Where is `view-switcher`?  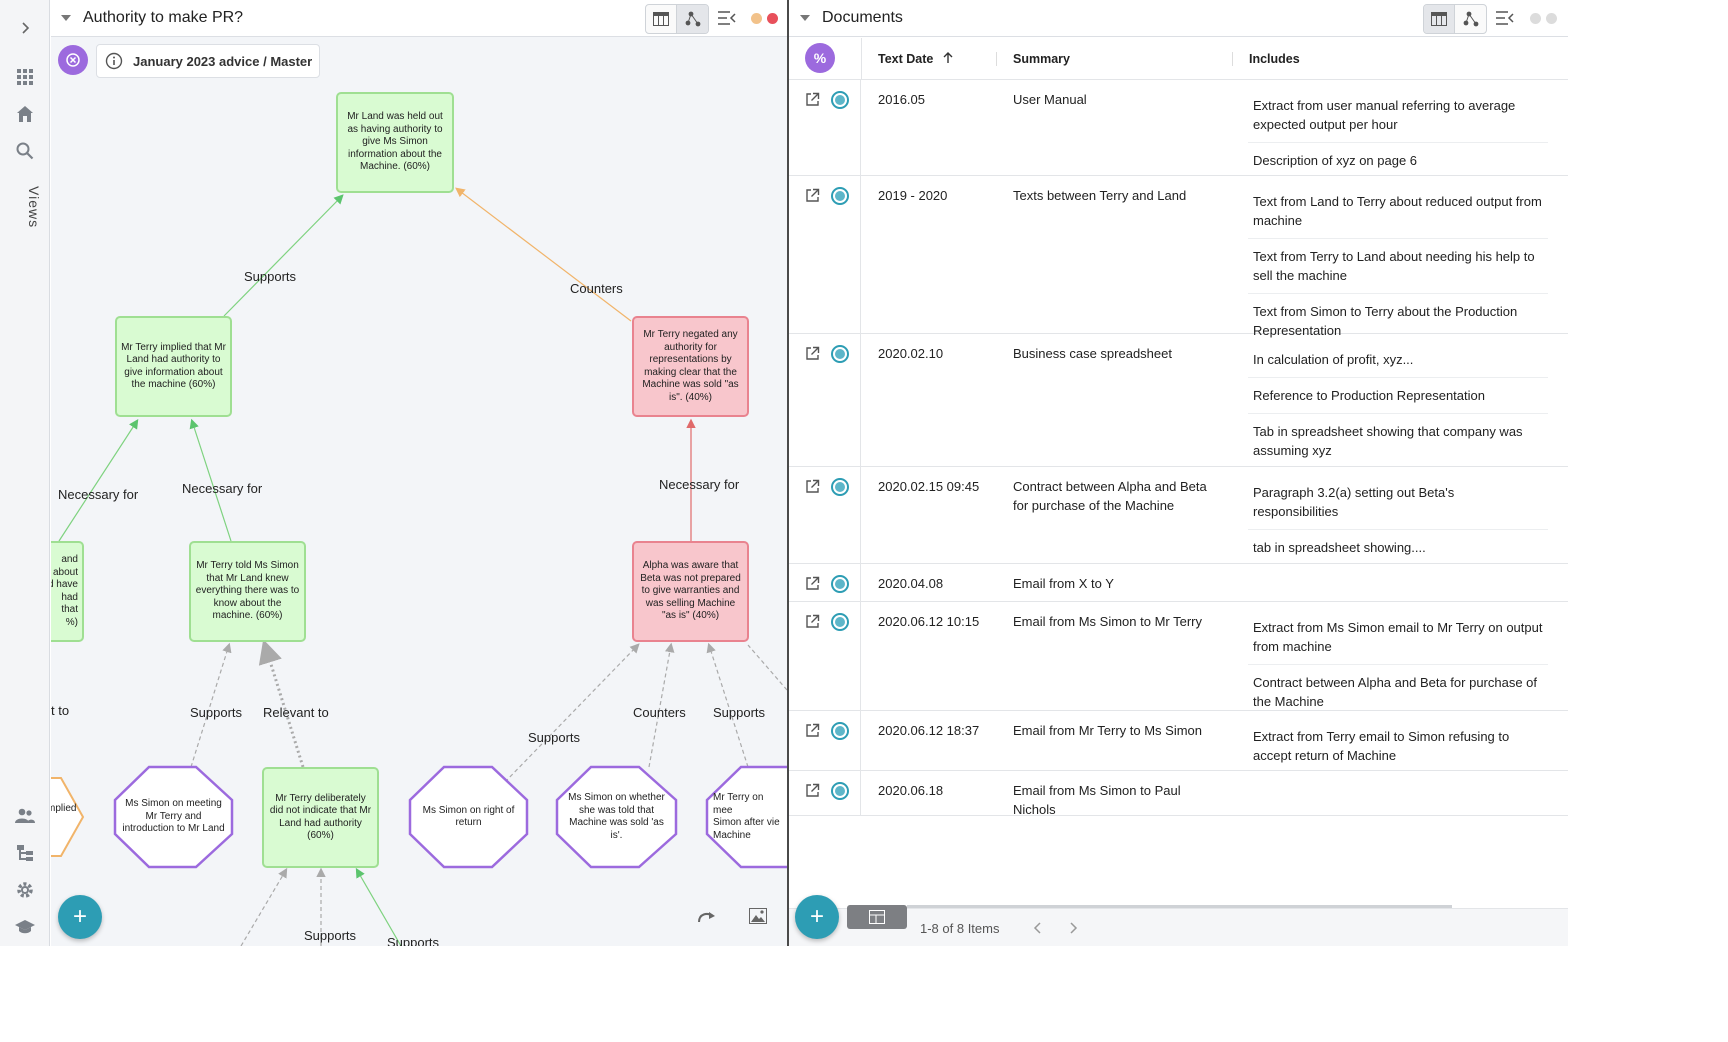 view-switcher is located at coordinates (677, 19).